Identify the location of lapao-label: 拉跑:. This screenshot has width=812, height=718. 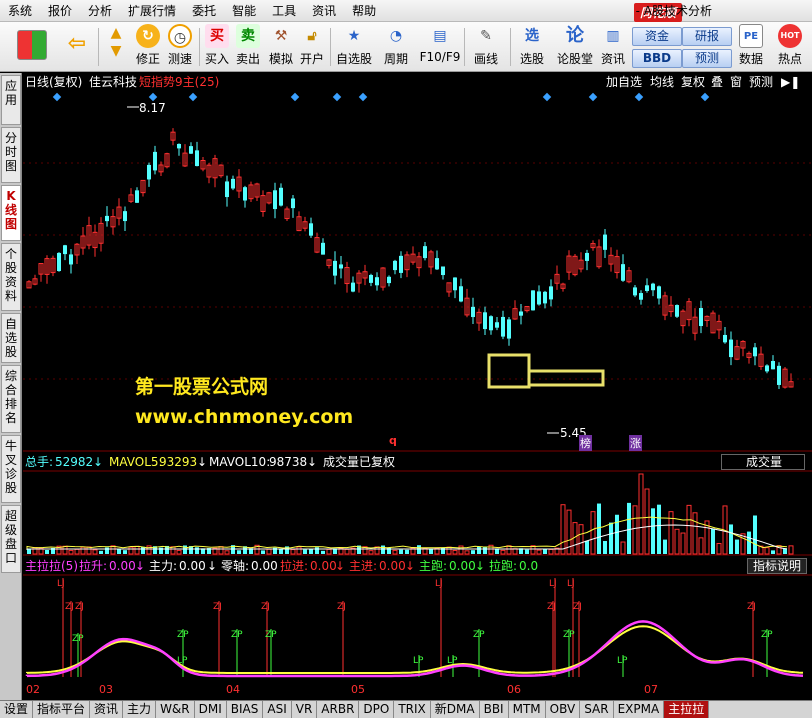
(503, 566).